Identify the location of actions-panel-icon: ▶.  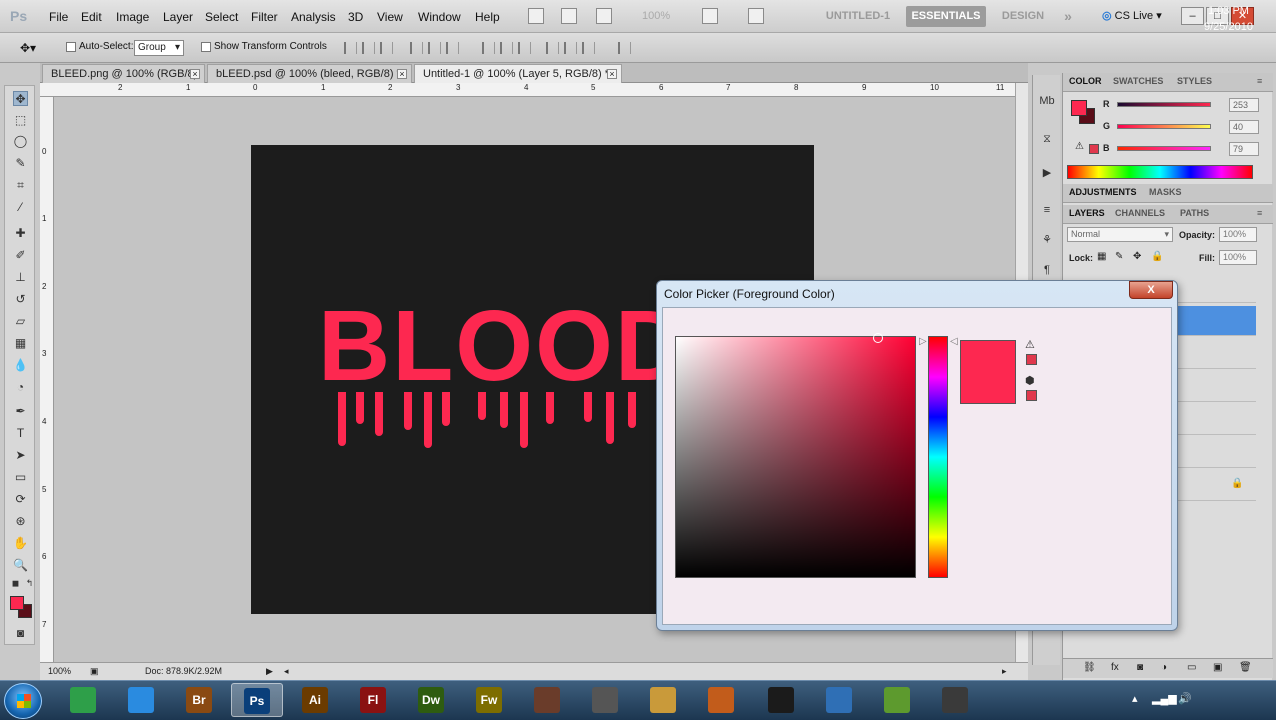
(1047, 173).